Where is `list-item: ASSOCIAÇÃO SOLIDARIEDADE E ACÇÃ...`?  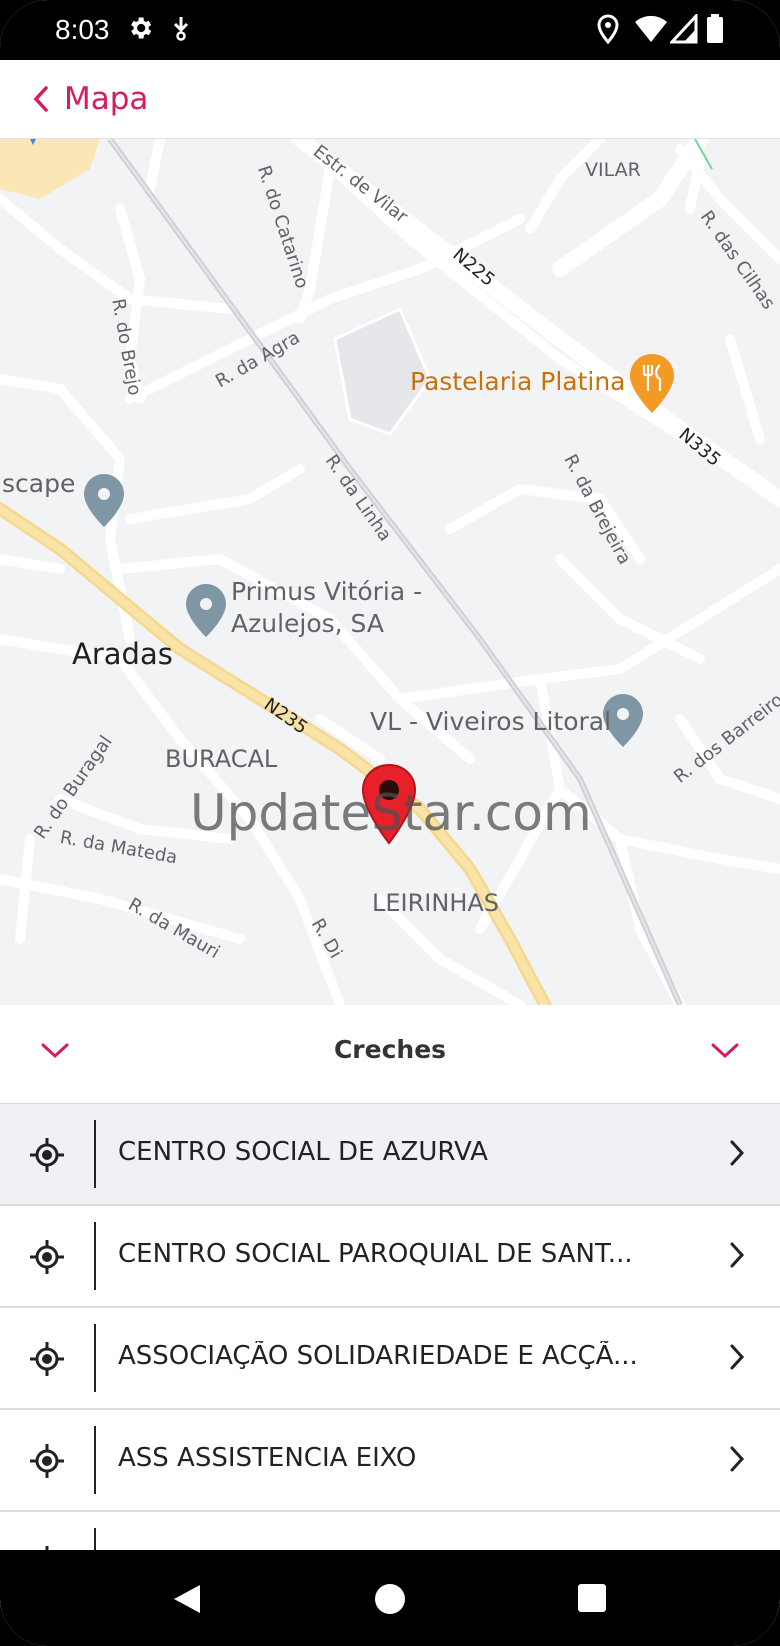 list-item: ASSOCIAÇÃO SOLIDARIEDADE E ACÇÃ... is located at coordinates (390, 1359).